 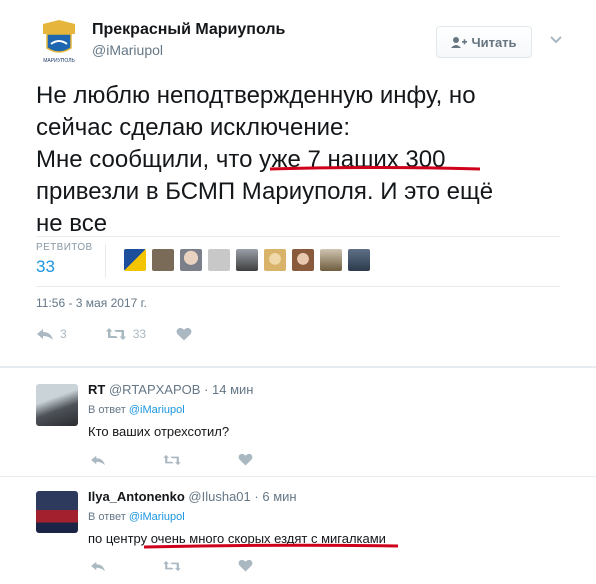 What do you see at coordinates (159, 431) in the screenshot?
I see `reply-text: Кто ваших отрехсотил?` at bounding box center [159, 431].